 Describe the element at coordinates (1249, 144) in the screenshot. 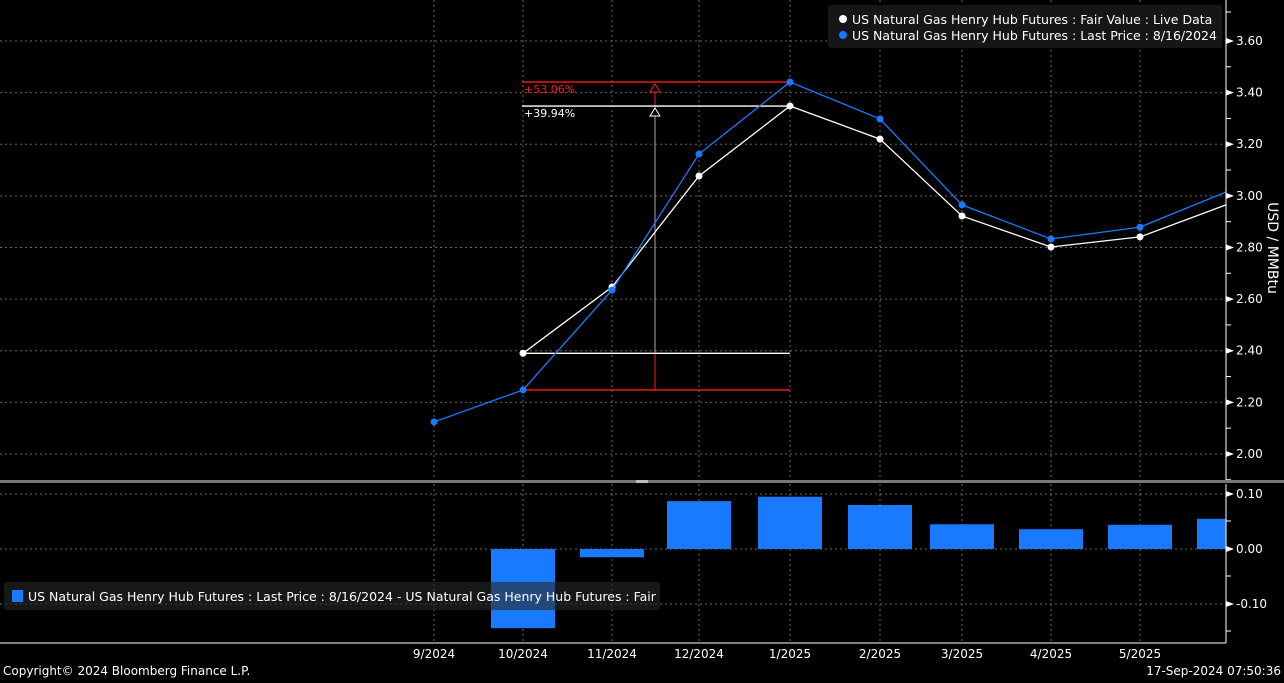

I see `y-tick-label: 3.20` at that location.